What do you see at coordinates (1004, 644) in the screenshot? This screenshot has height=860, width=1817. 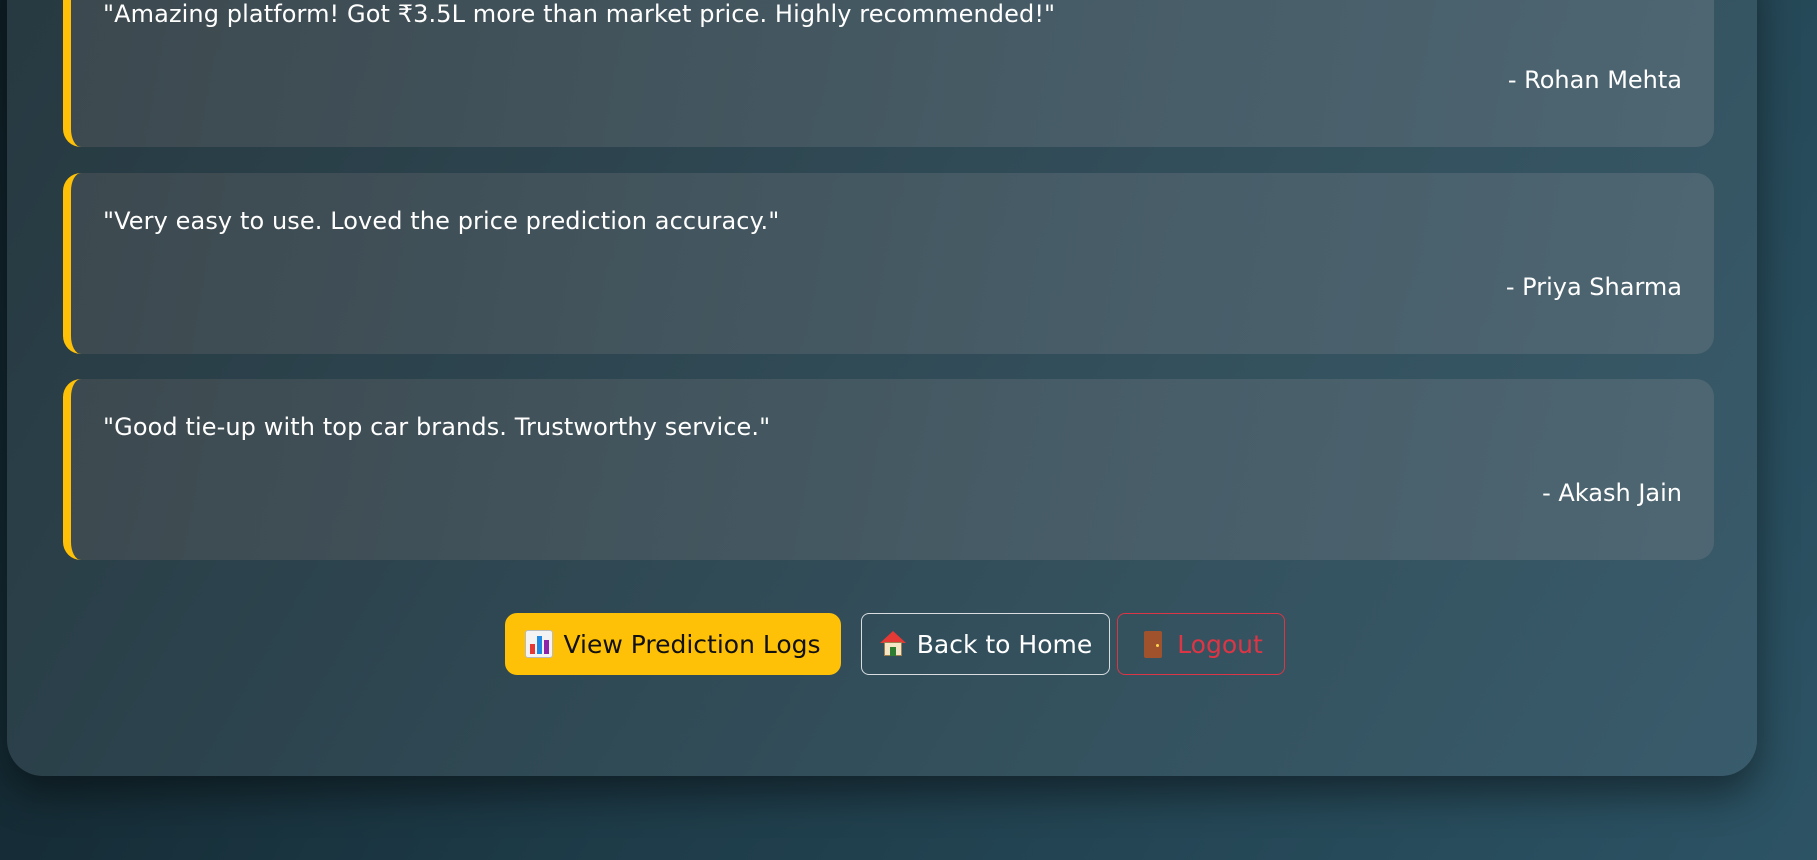 I see `back-to-home-label: Back to Home` at bounding box center [1004, 644].